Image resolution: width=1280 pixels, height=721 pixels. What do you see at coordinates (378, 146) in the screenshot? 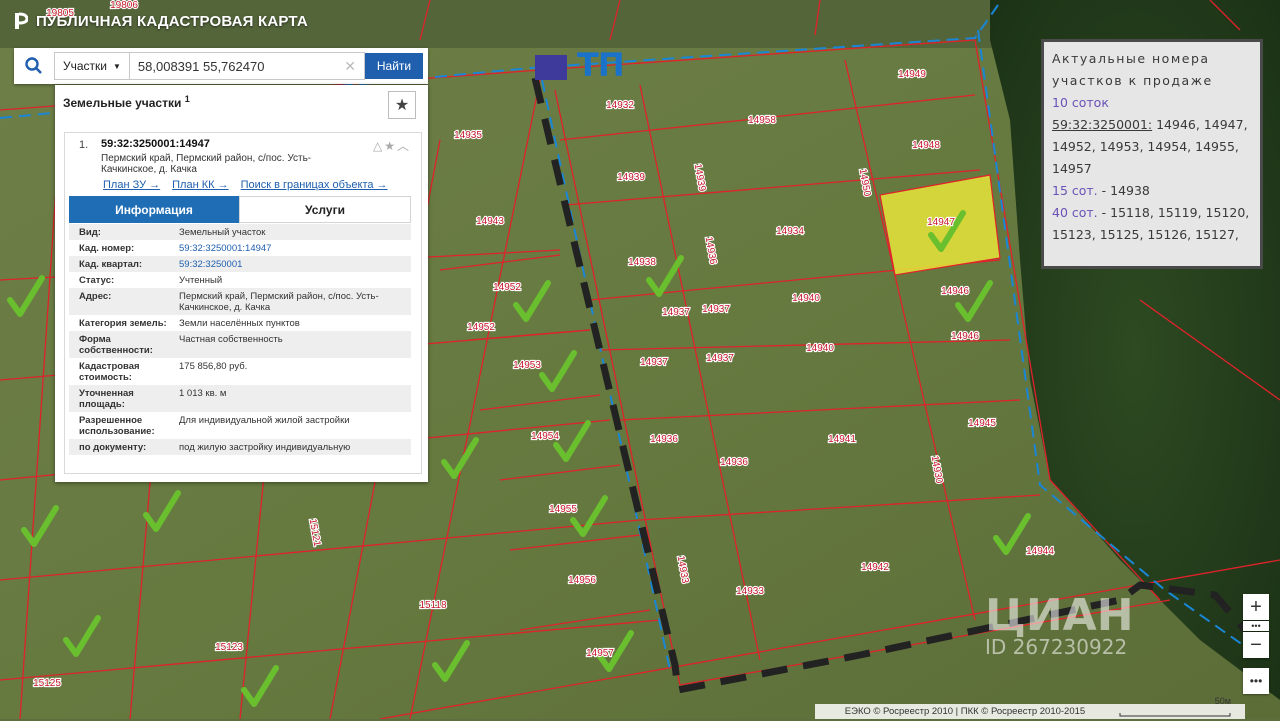
I see `warning-icon: △` at bounding box center [378, 146].